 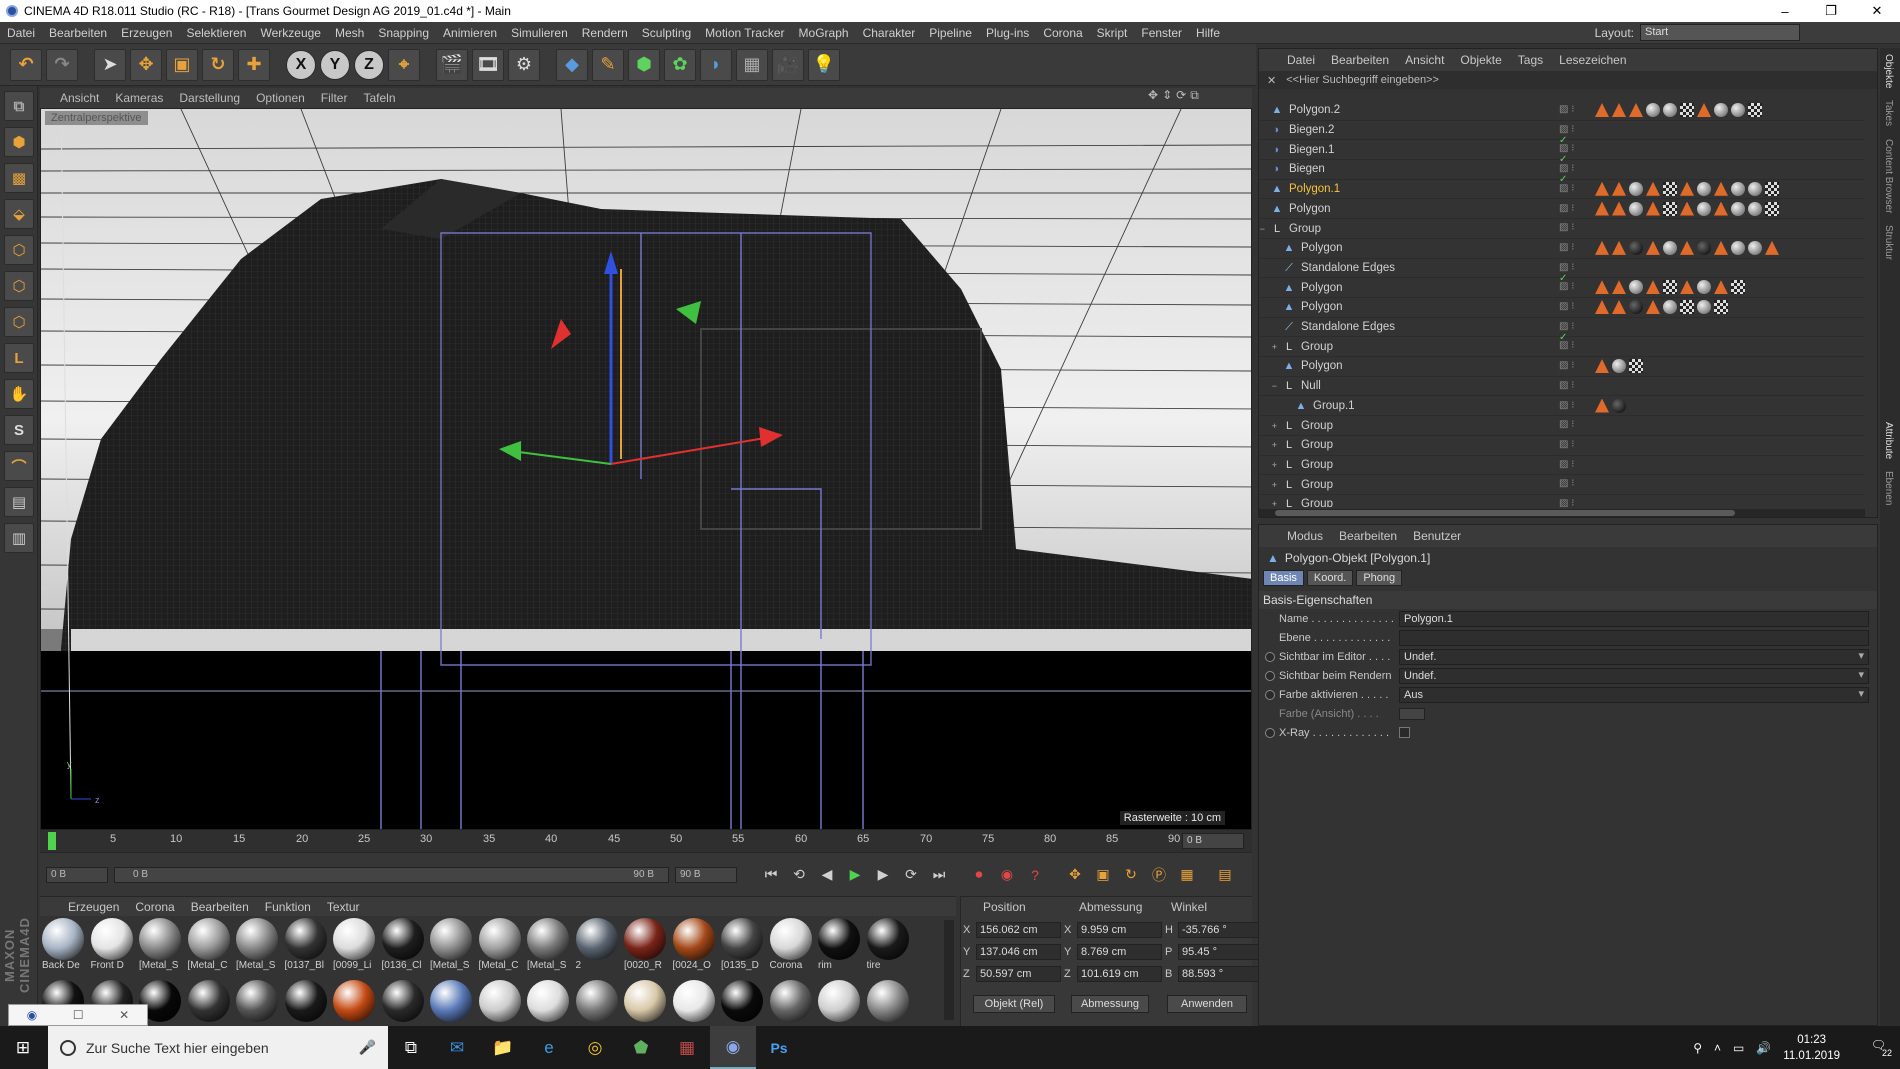 I want to click on object-menu-tags: Tags, so click(x=1530, y=60).